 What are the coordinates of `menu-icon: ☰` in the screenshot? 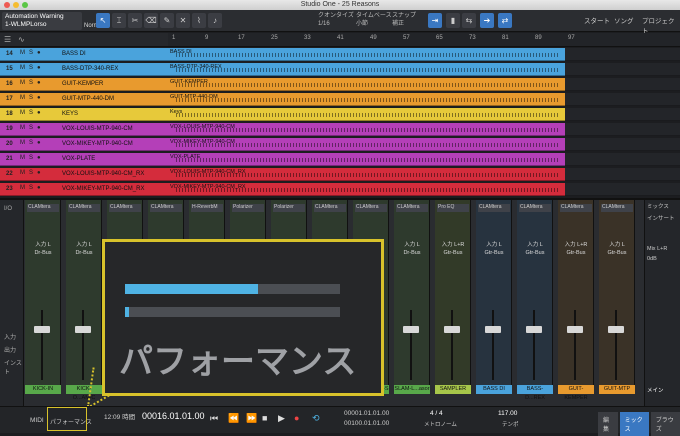 It's located at (7, 39).